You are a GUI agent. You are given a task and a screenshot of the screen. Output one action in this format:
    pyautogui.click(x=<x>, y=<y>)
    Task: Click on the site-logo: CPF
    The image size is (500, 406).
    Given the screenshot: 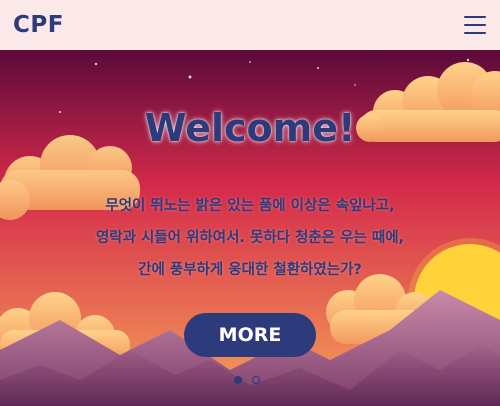 What is the action you would take?
    pyautogui.click(x=38, y=25)
    